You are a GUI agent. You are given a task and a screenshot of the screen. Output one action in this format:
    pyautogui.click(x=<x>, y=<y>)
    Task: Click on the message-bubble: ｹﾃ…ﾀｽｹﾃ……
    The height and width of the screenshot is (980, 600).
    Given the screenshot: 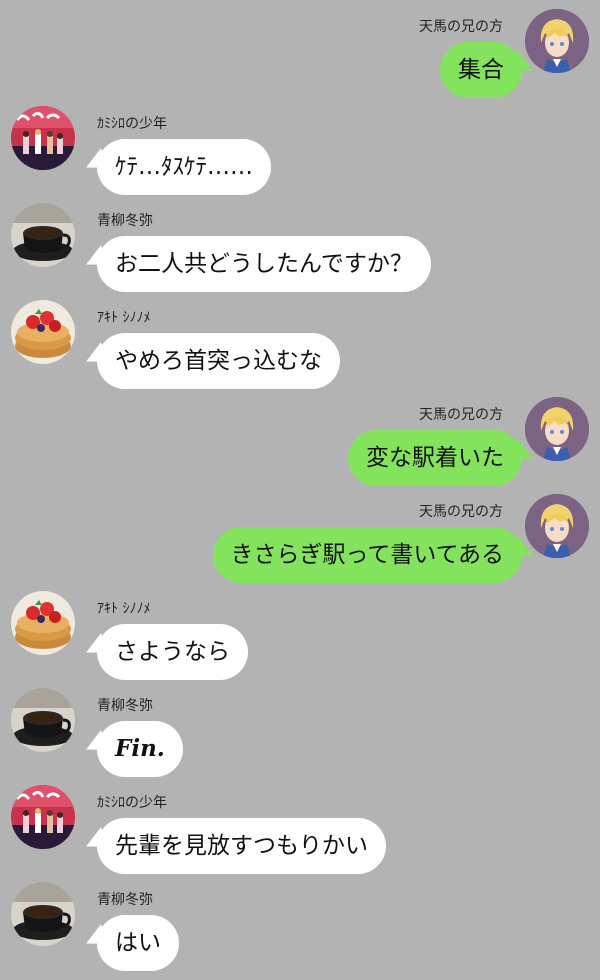 What is the action you would take?
    pyautogui.click(x=176, y=167)
    